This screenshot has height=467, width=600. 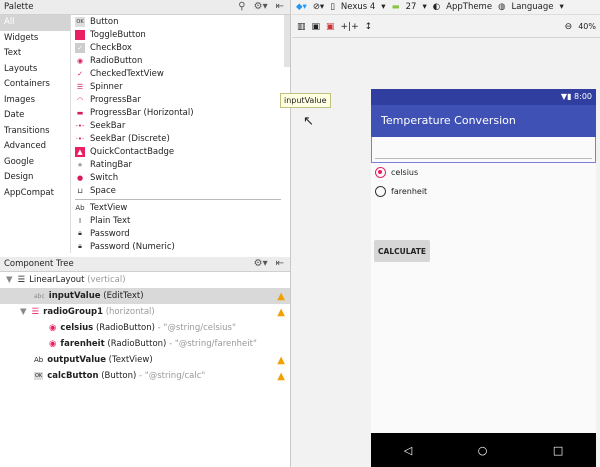 What do you see at coordinates (35, 194) in the screenshot?
I see `category-appcompat: AppCompat` at bounding box center [35, 194].